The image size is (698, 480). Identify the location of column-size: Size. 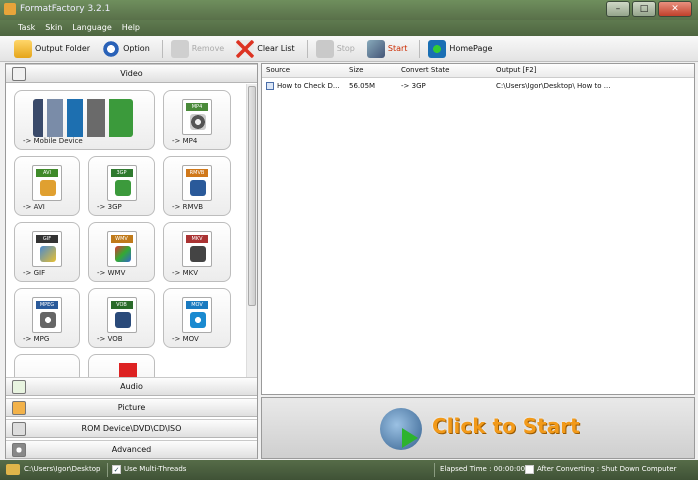
(356, 70).